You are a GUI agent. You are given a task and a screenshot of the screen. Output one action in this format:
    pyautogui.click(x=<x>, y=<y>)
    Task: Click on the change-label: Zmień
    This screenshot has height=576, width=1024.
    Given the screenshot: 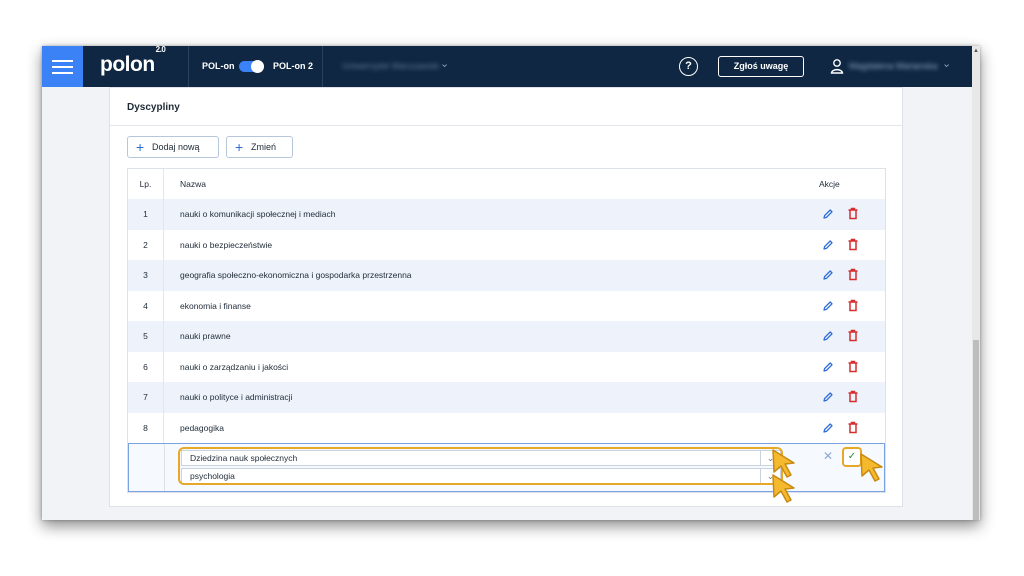 What is the action you would take?
    pyautogui.click(x=264, y=147)
    